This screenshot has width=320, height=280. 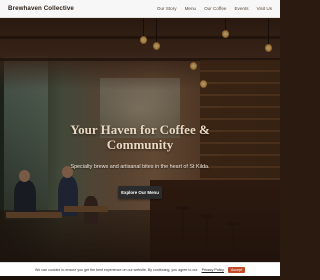 I want to click on cookie-accept-button: Accept, so click(x=236, y=269).